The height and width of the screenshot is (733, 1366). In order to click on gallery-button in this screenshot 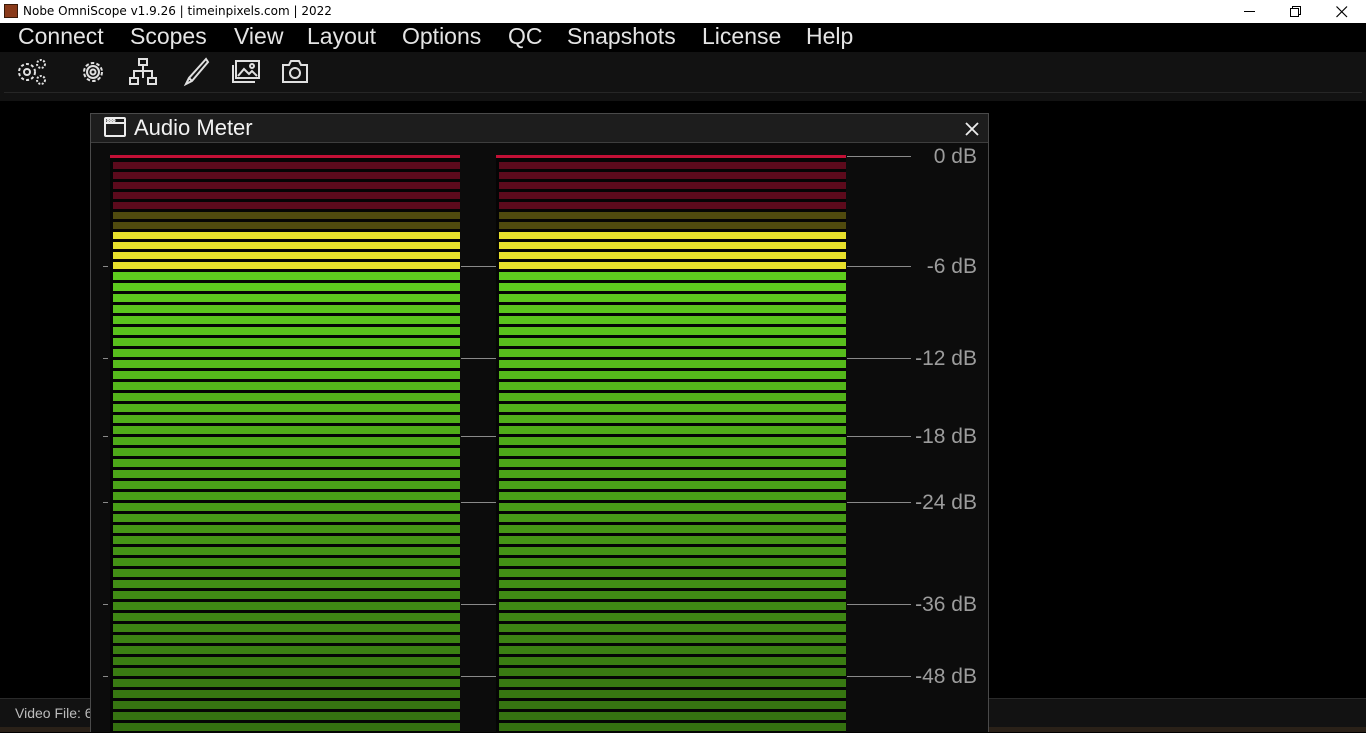, I will do `click(247, 72)`.